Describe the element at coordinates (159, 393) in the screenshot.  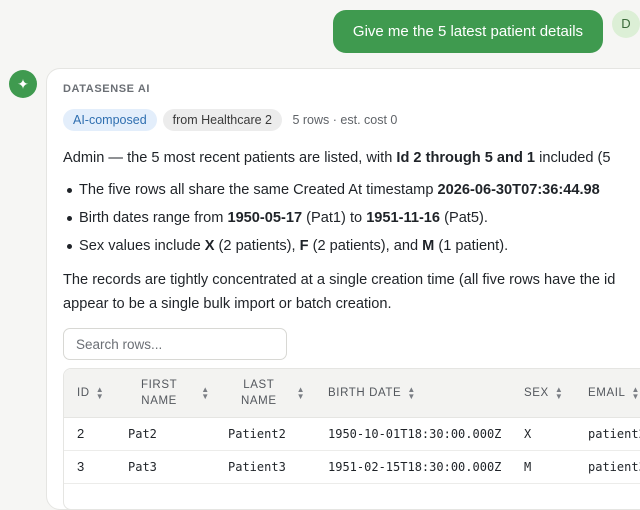
I see `column-label: FIRST NAME` at that location.